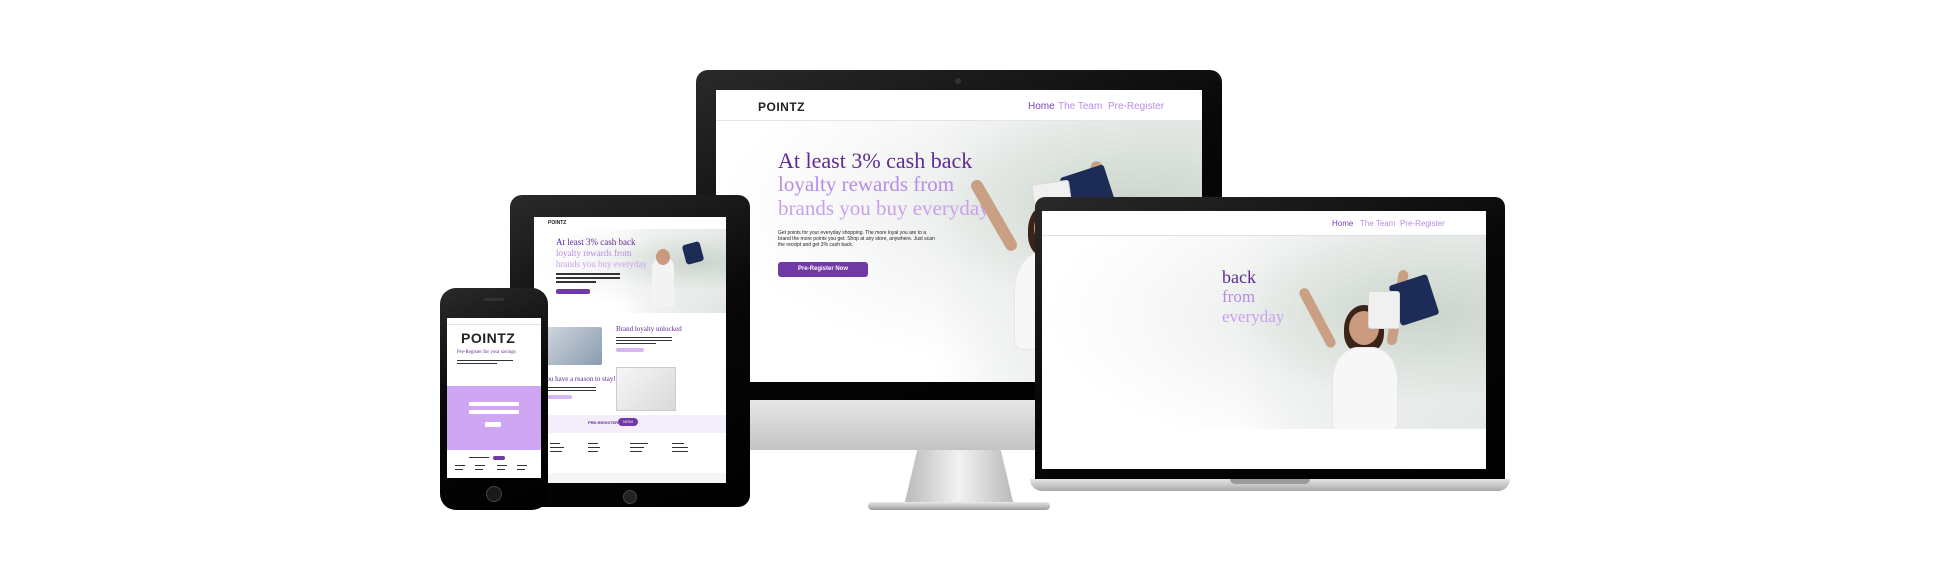  I want to click on phone-footer-now, so click(499, 458).